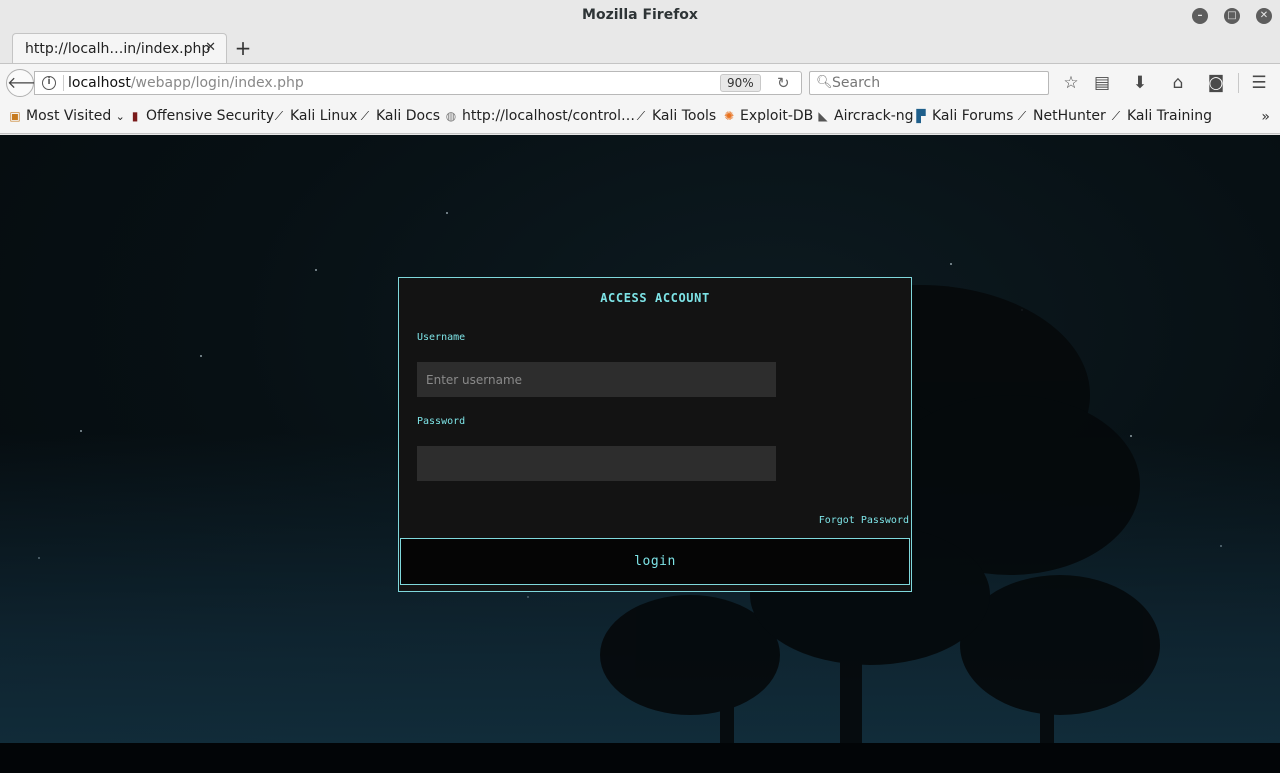 The width and height of the screenshot is (1280, 773). I want to click on bookmark-star-icon: ☆, so click(1071, 83).